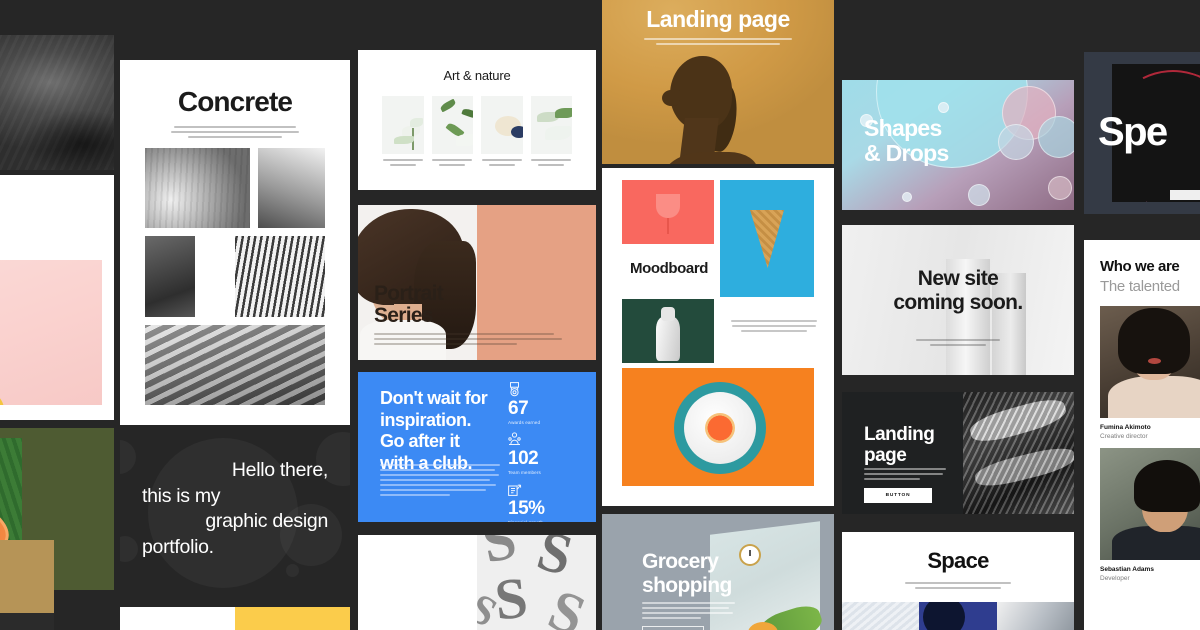 This screenshot has height=630, width=1200. What do you see at coordinates (518, 408) in the screenshot?
I see `stat-value: 67` at bounding box center [518, 408].